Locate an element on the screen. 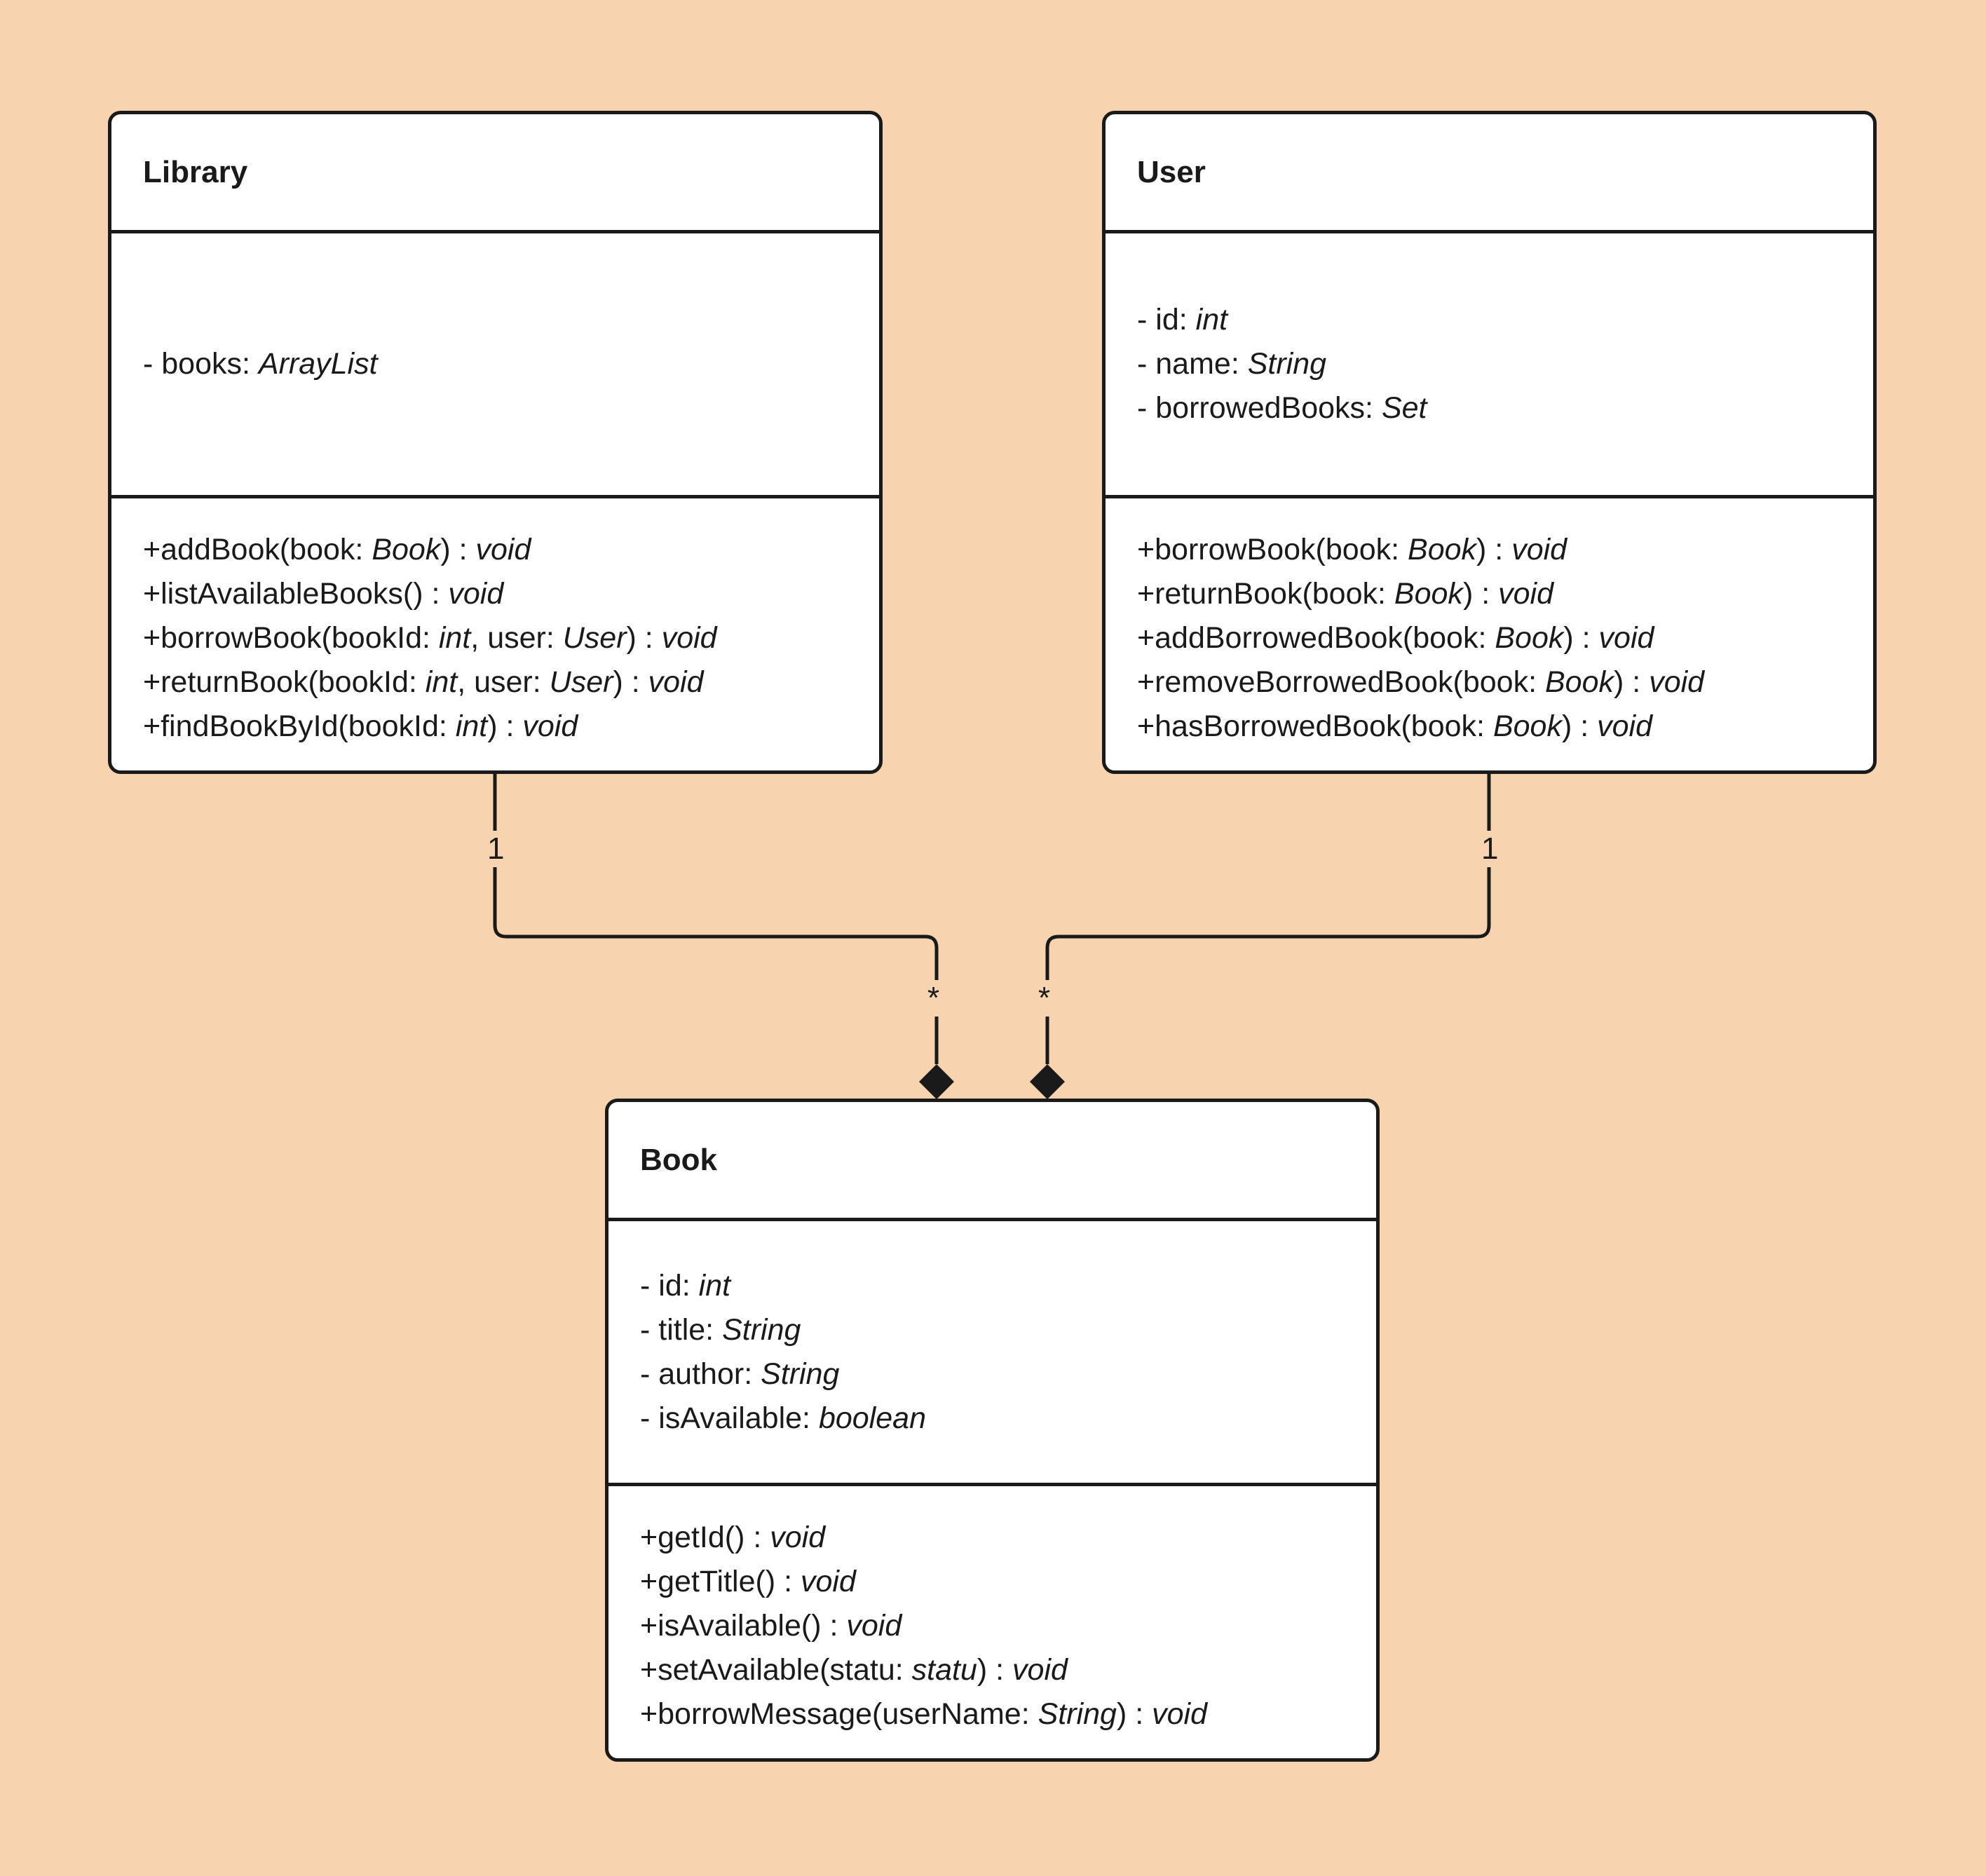 The height and width of the screenshot is (1876, 1986). member-type: boolean is located at coordinates (872, 1418).